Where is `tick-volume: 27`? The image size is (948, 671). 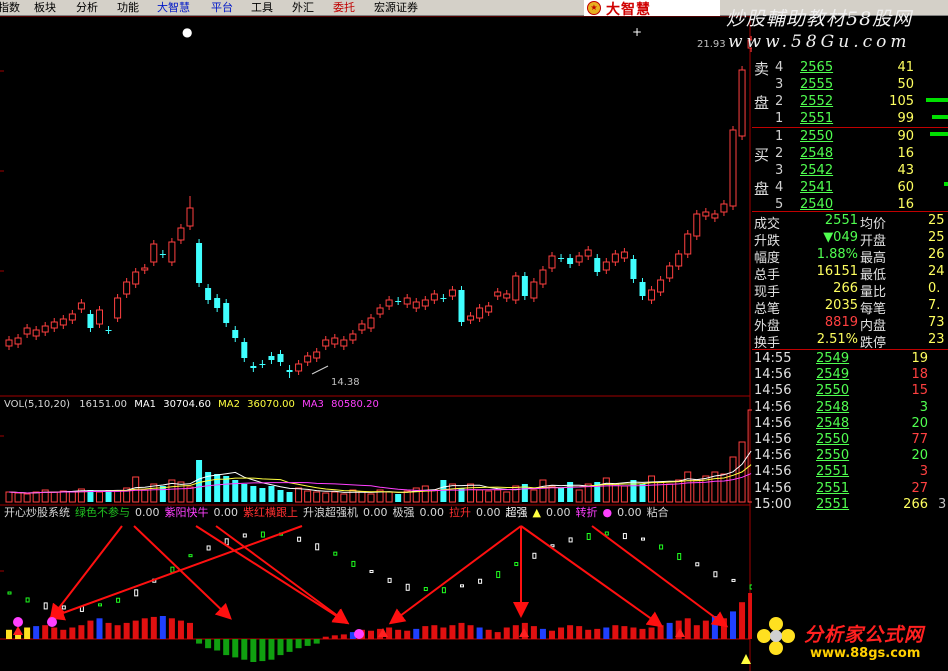
tick-volume: 27 is located at coordinates (919, 488).